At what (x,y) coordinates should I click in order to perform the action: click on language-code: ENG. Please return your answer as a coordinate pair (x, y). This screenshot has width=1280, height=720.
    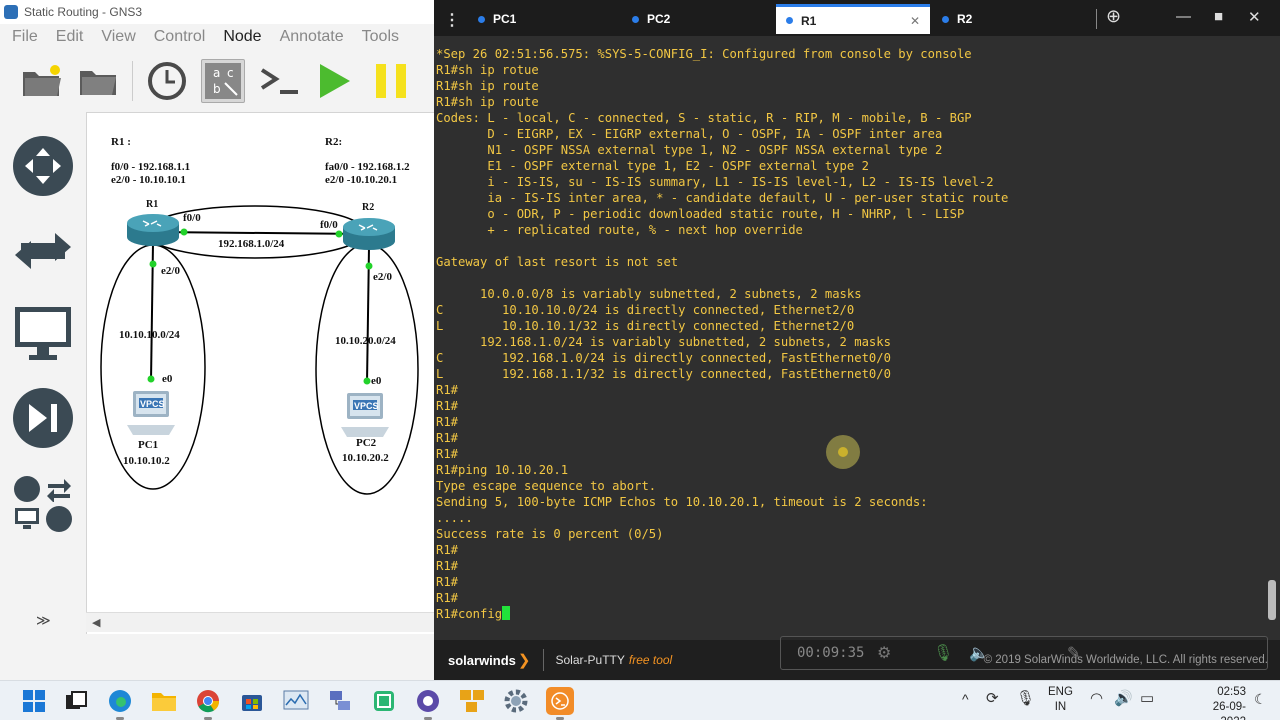
    Looking at the image, I should click on (1060, 692).